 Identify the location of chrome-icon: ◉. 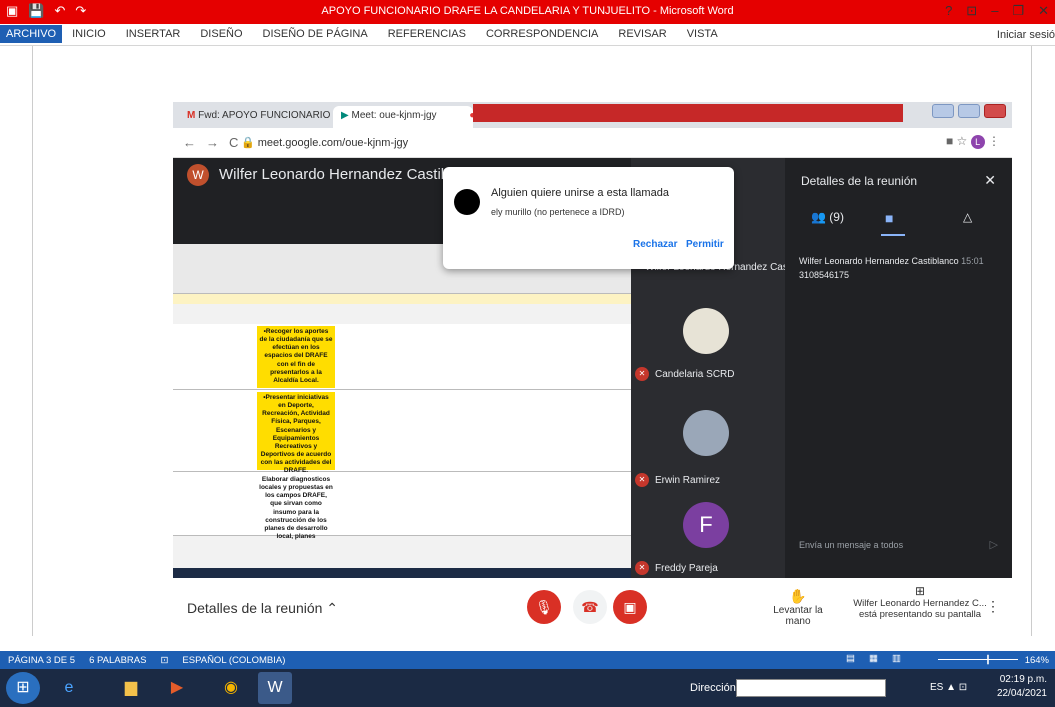
(231, 688).